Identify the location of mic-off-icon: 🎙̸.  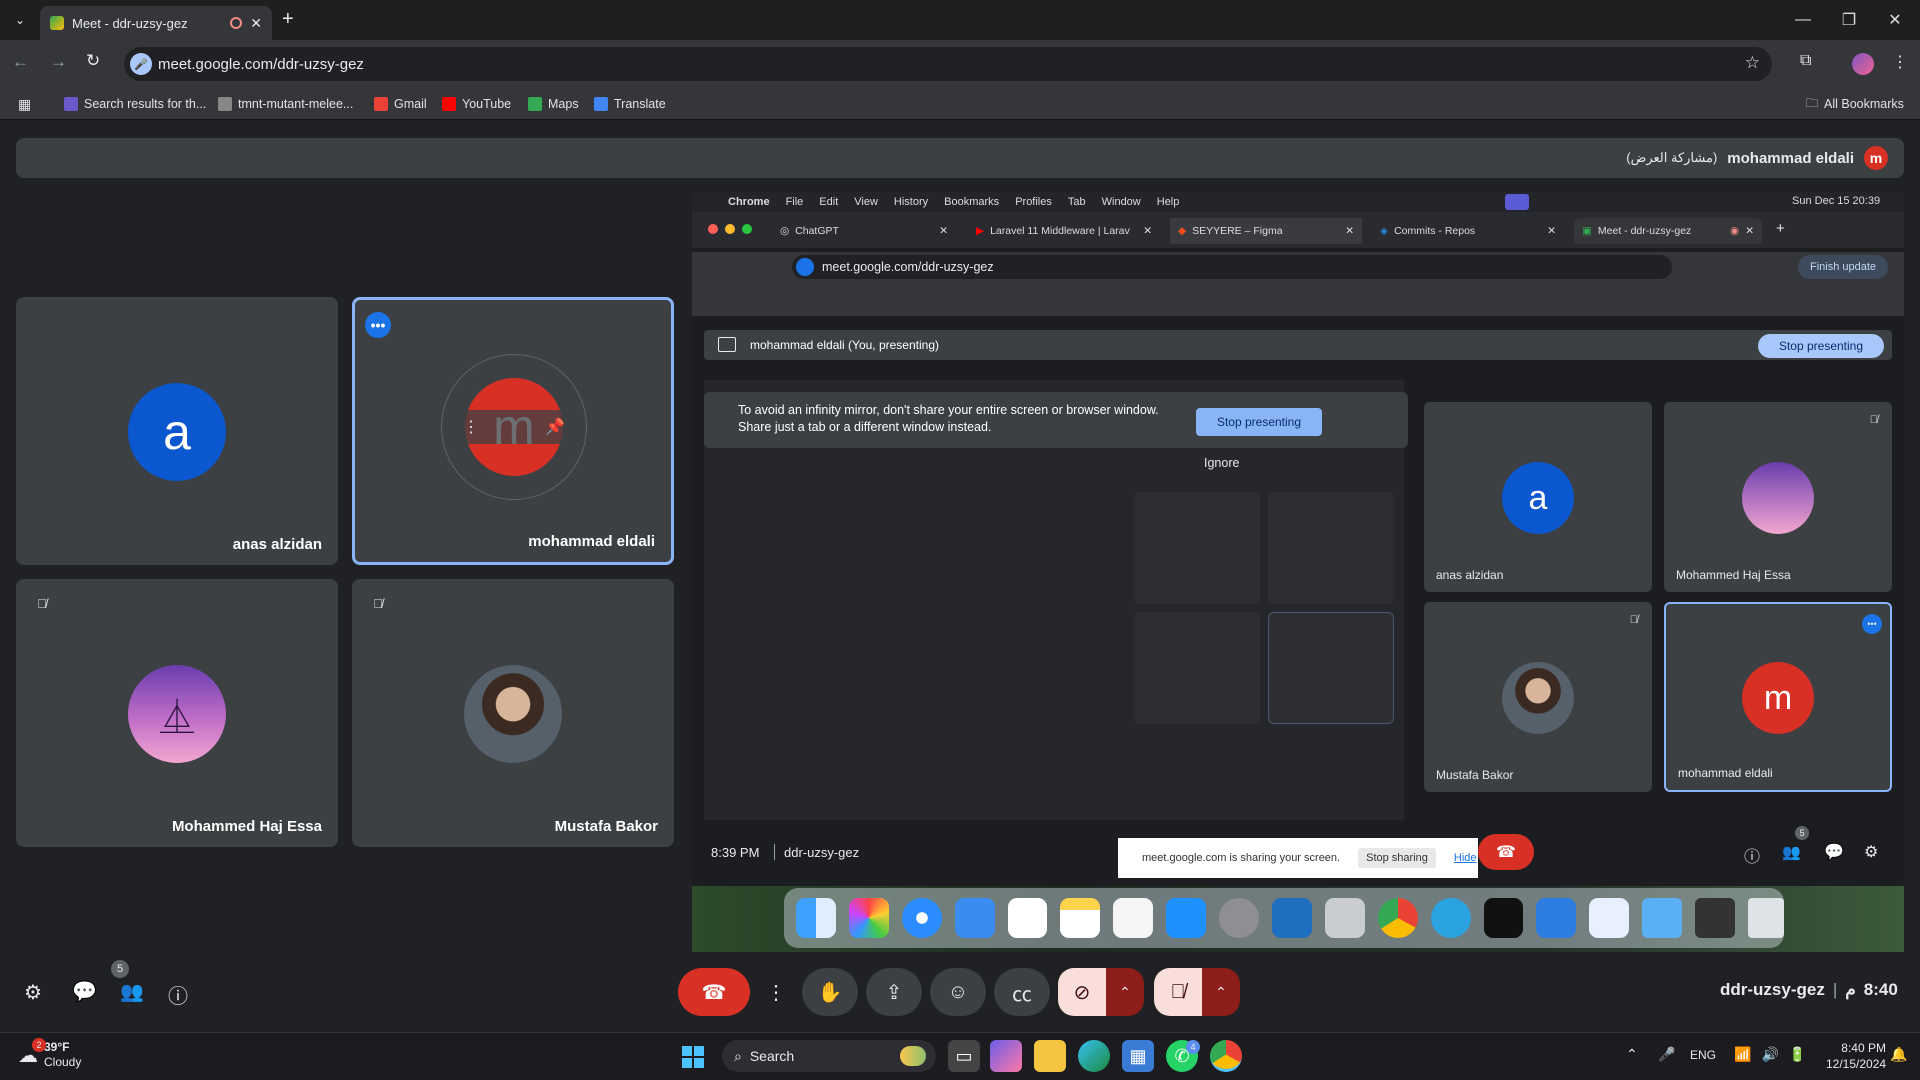
(1873, 420).